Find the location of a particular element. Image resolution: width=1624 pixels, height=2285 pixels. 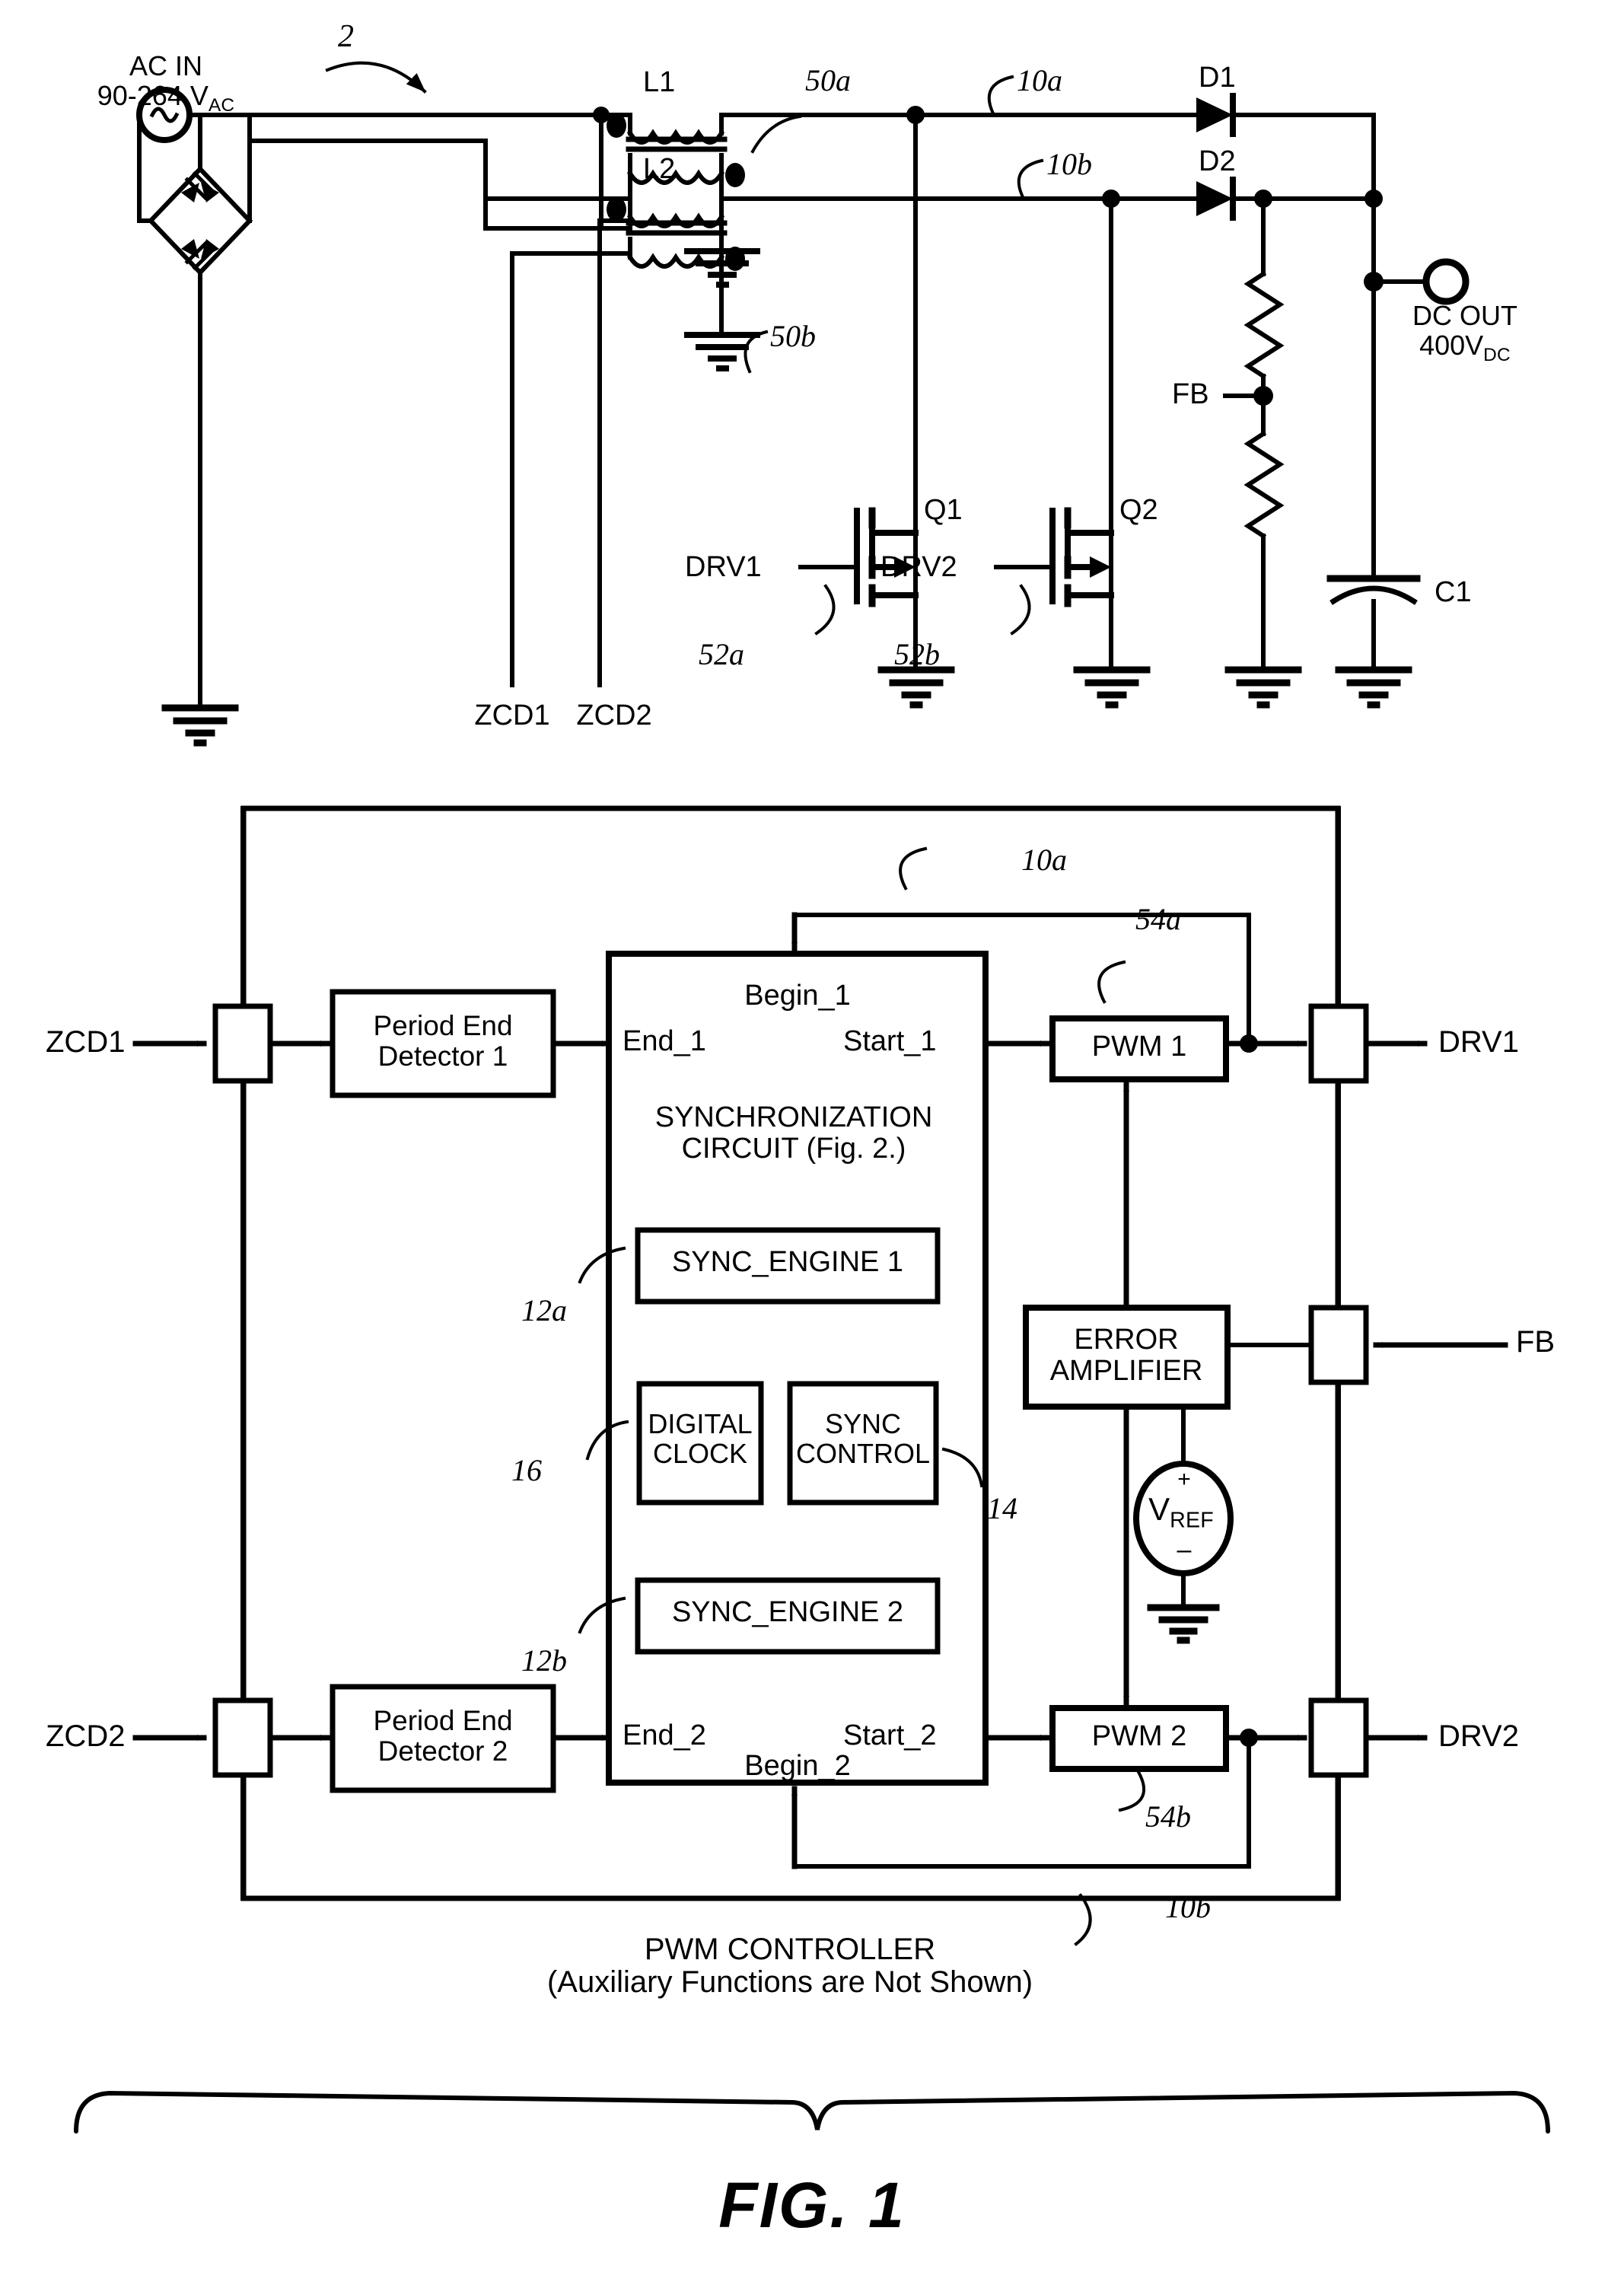

port-start-1-label: Start_1 is located at coordinates (890, 1041).